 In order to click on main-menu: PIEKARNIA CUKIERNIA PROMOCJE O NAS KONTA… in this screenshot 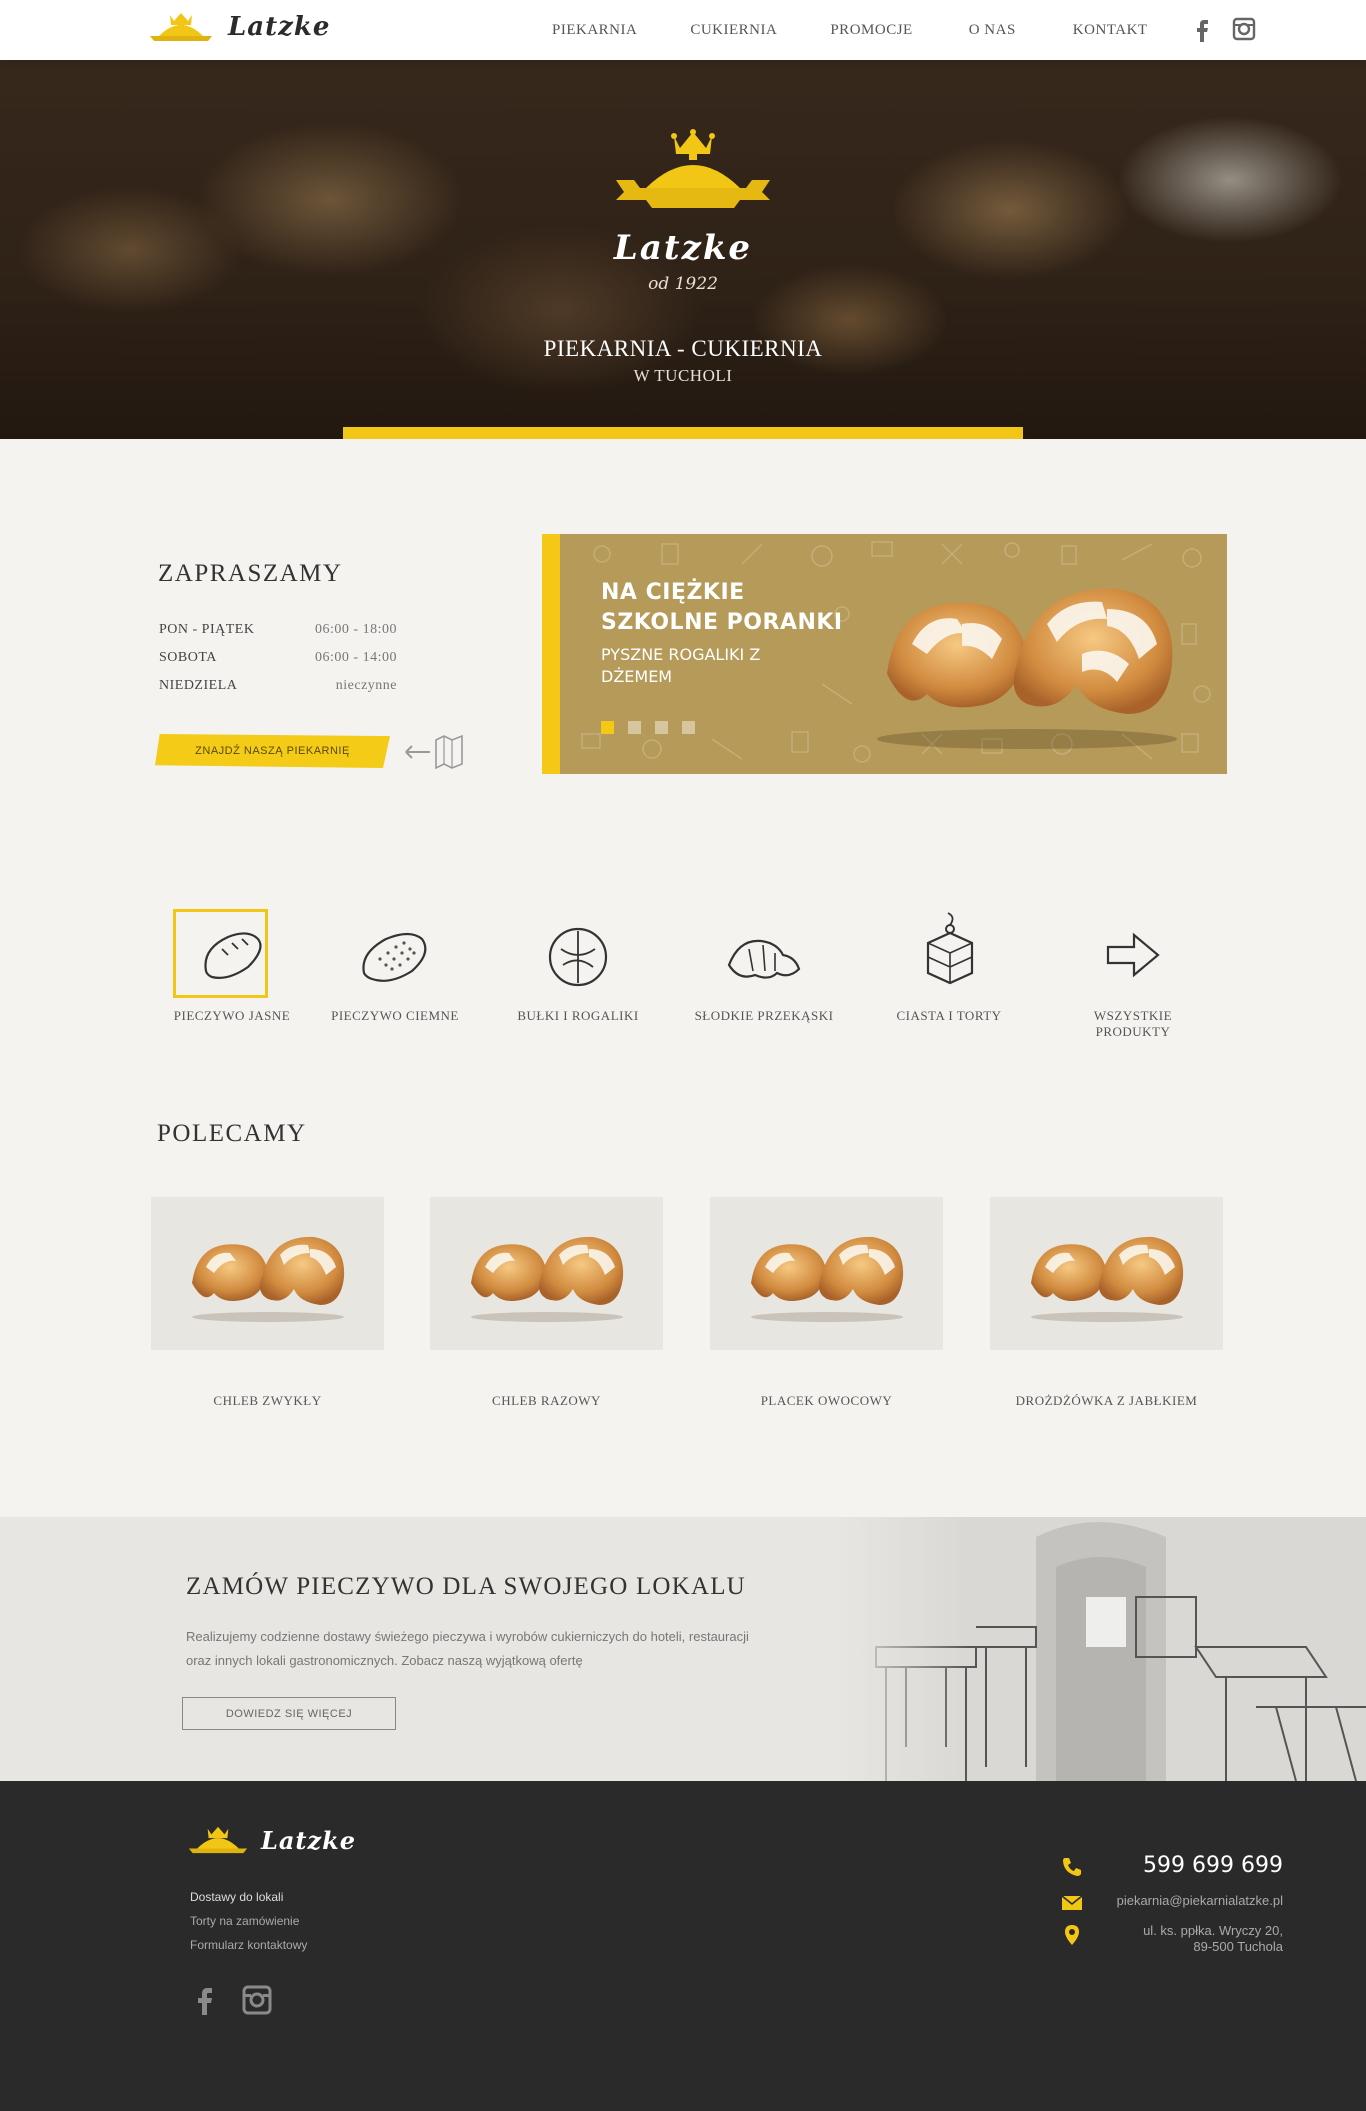, I will do `click(850, 30)`.